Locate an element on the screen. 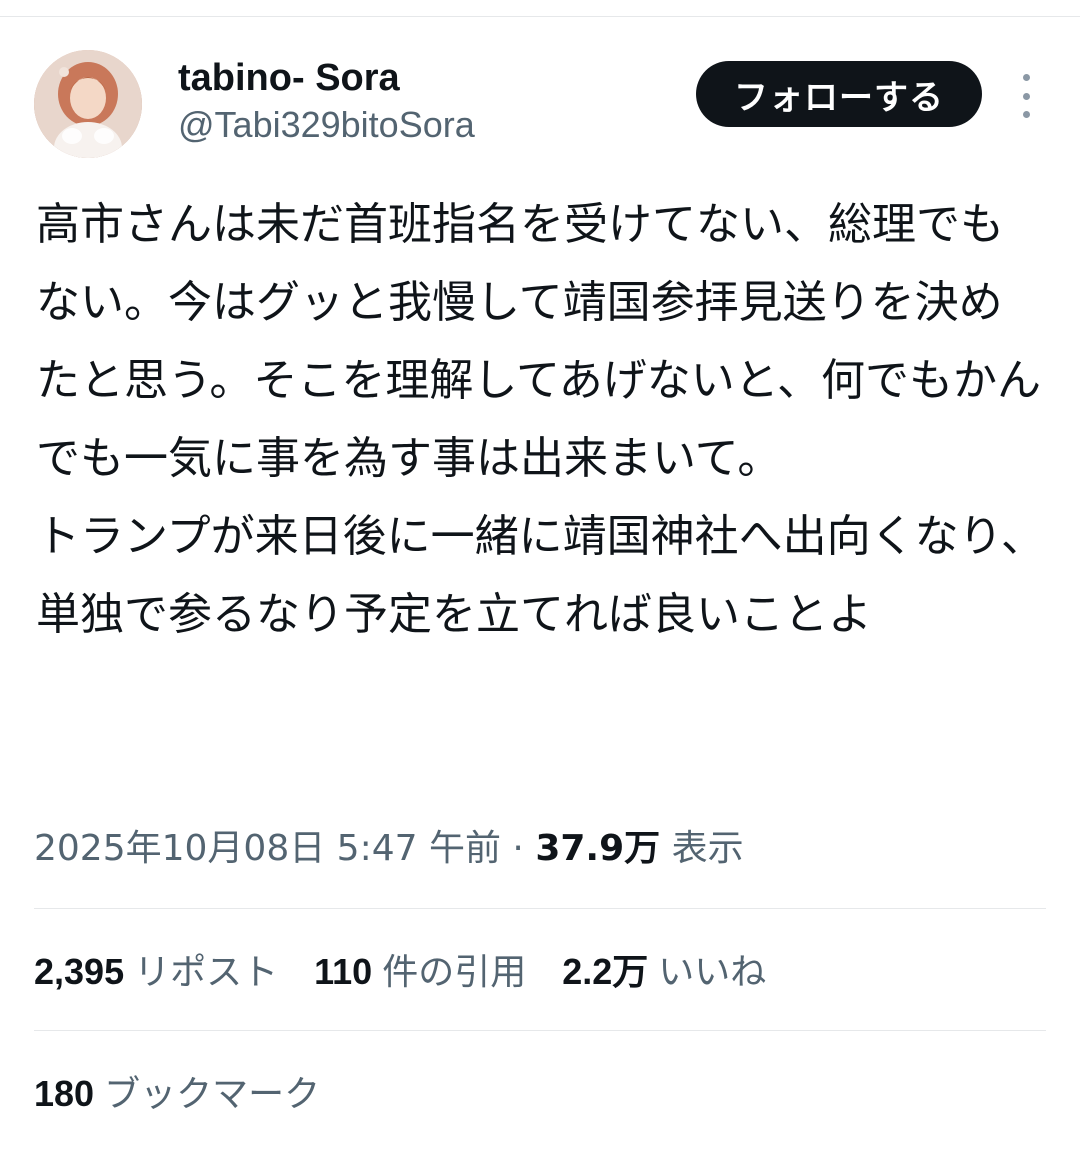 The image size is (1080, 1151). user-names: tabino- Sora @Tabi329bitoSora is located at coordinates (326, 101).